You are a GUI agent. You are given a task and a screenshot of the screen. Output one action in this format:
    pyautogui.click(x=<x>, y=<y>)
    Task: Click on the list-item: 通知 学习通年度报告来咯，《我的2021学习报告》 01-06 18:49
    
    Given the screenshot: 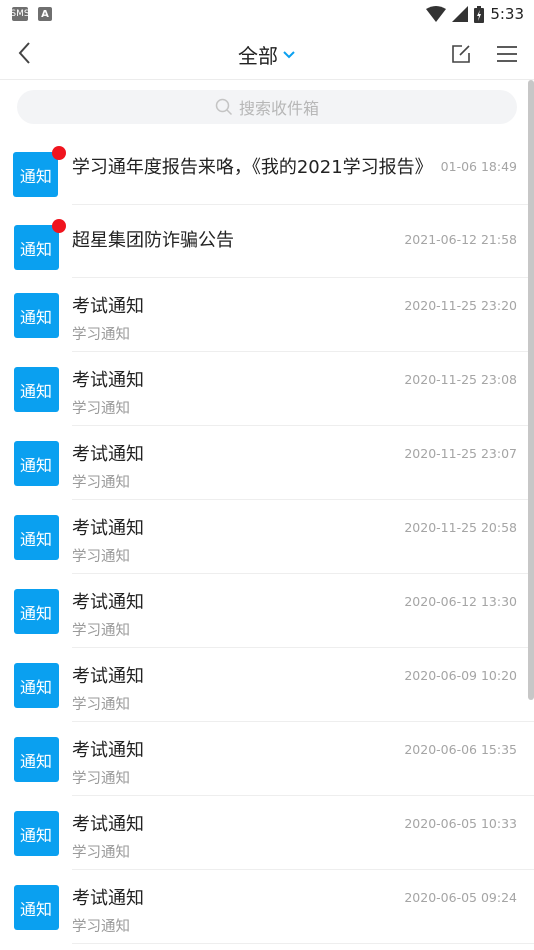 What is the action you would take?
    pyautogui.click(x=267, y=168)
    